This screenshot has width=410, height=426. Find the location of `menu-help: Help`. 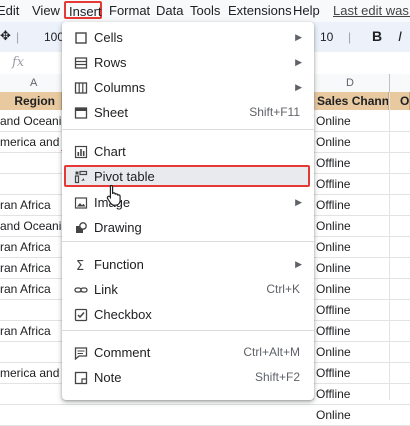

menu-help: Help is located at coordinates (306, 10).